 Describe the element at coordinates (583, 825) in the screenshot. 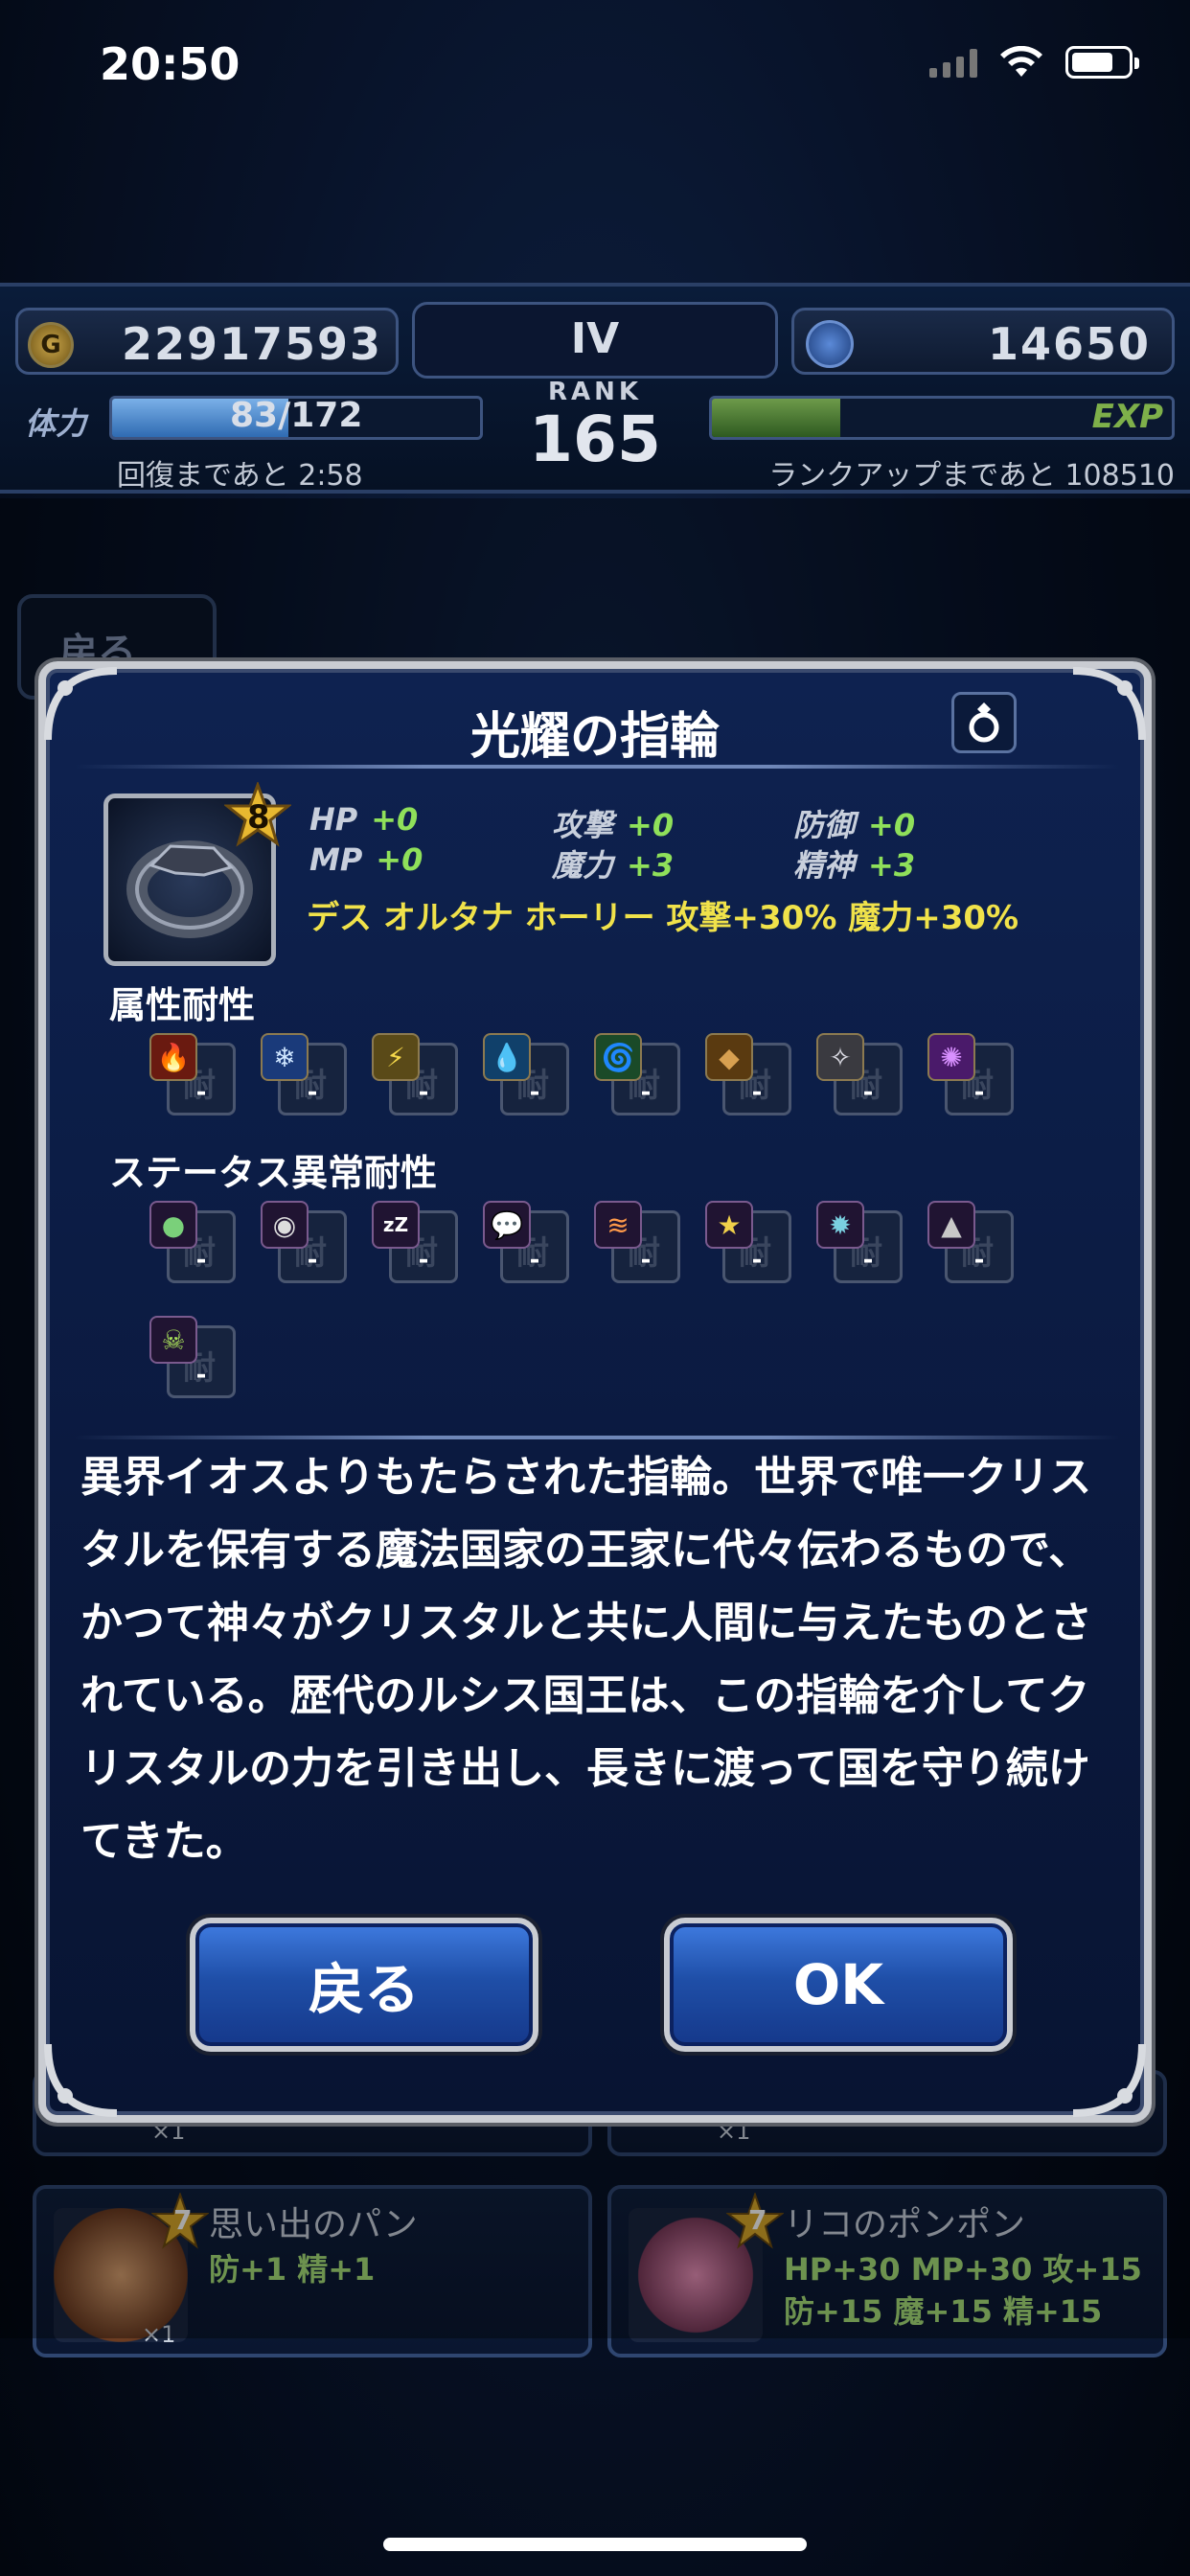

I see `stat-key: 攻撃` at that location.